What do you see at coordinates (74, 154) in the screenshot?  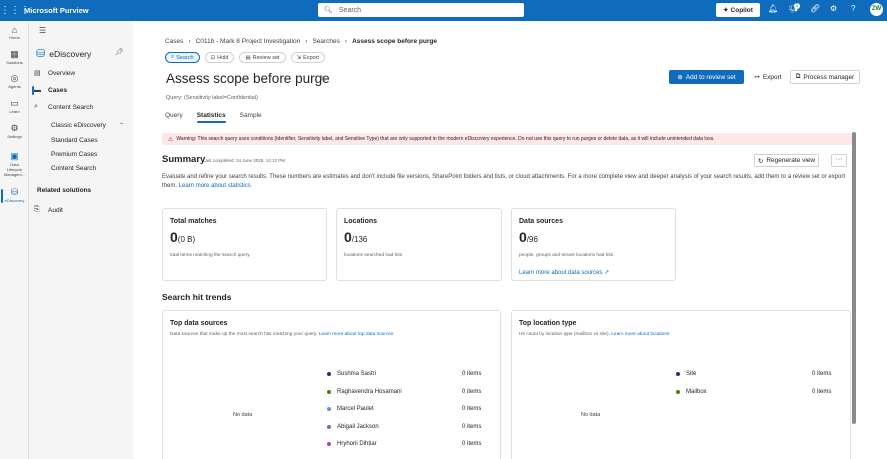 I see `nav-premium-cases: Premium Cases` at bounding box center [74, 154].